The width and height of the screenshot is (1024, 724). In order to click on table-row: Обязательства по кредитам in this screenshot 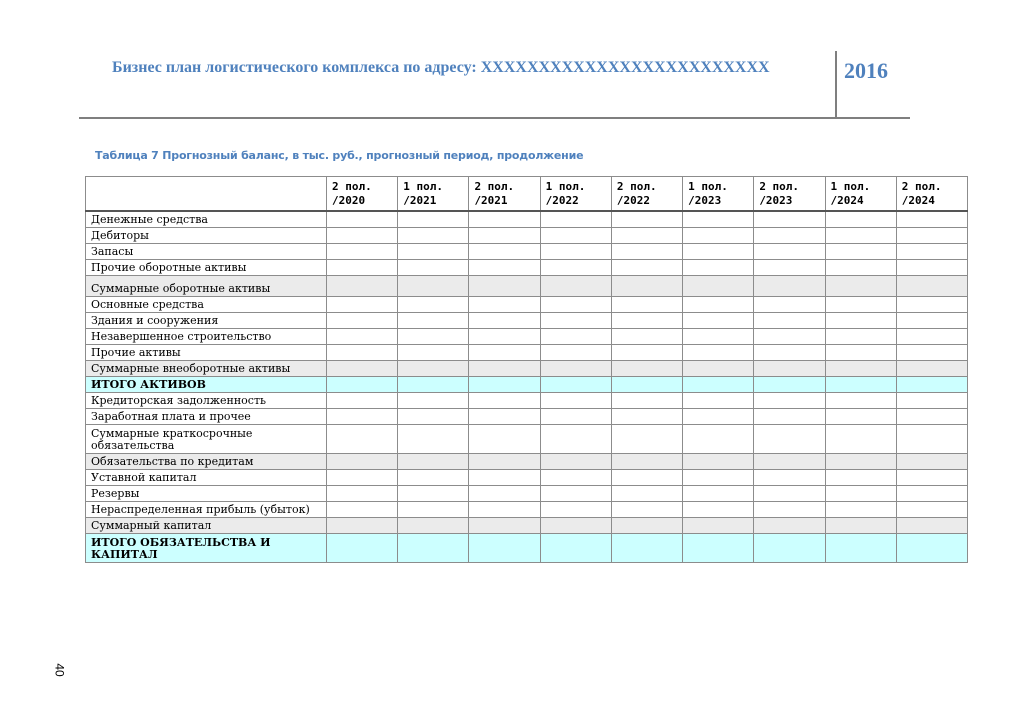, I will do `click(527, 461)`.